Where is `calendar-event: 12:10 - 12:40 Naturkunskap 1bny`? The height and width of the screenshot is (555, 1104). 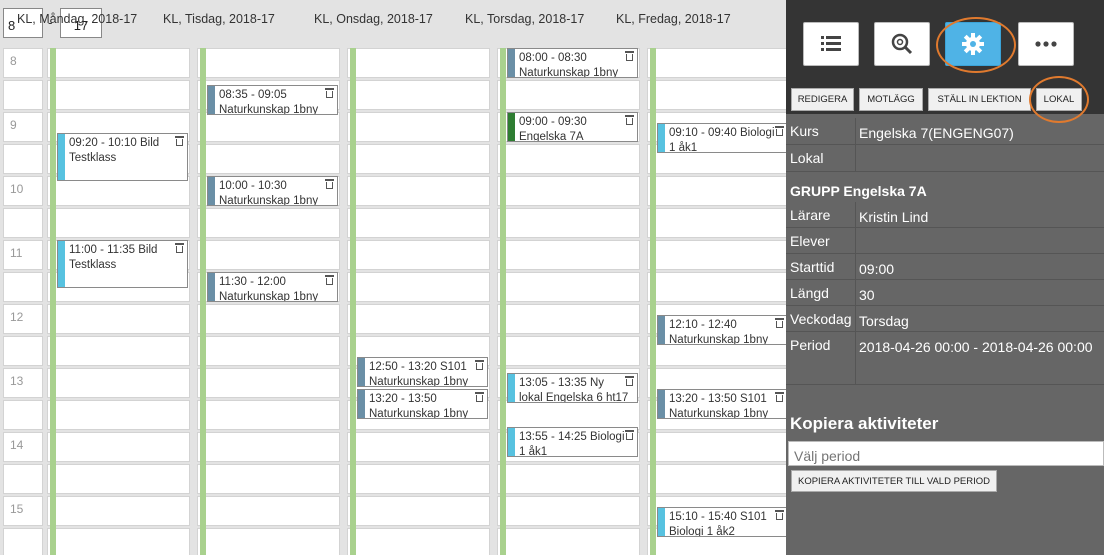 calendar-event: 12:10 - 12:40 Naturkunskap 1bny is located at coordinates (721, 329).